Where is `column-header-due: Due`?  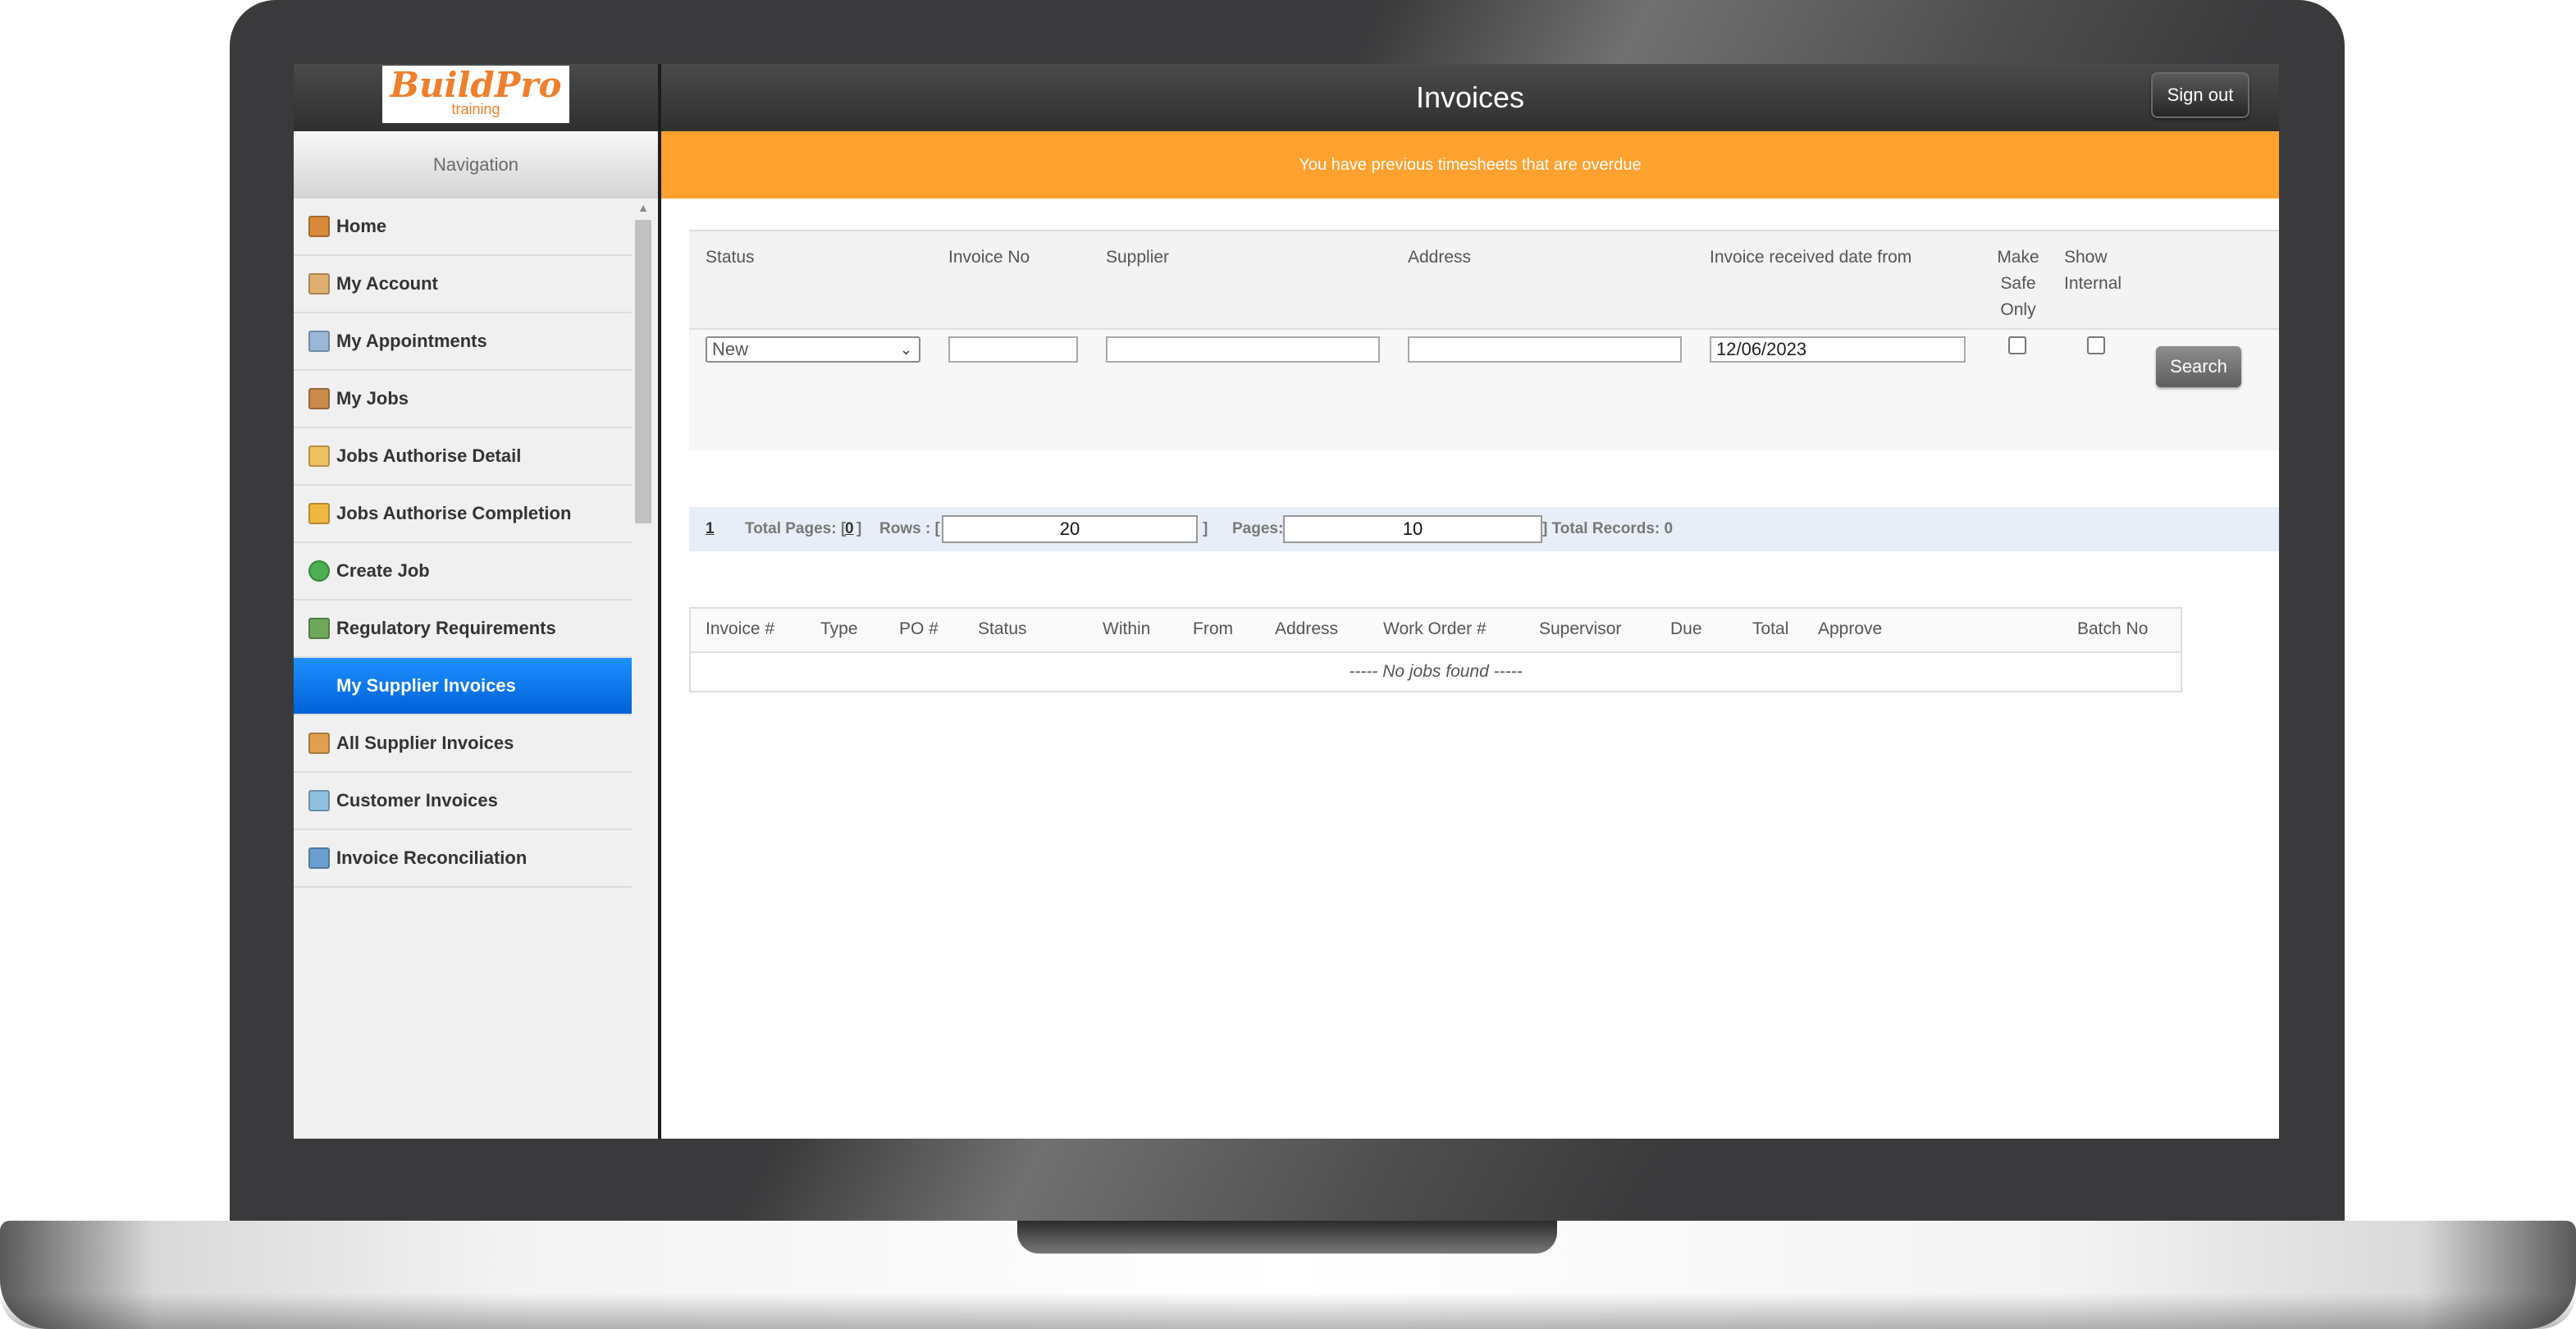 column-header-due: Due is located at coordinates (1686, 630).